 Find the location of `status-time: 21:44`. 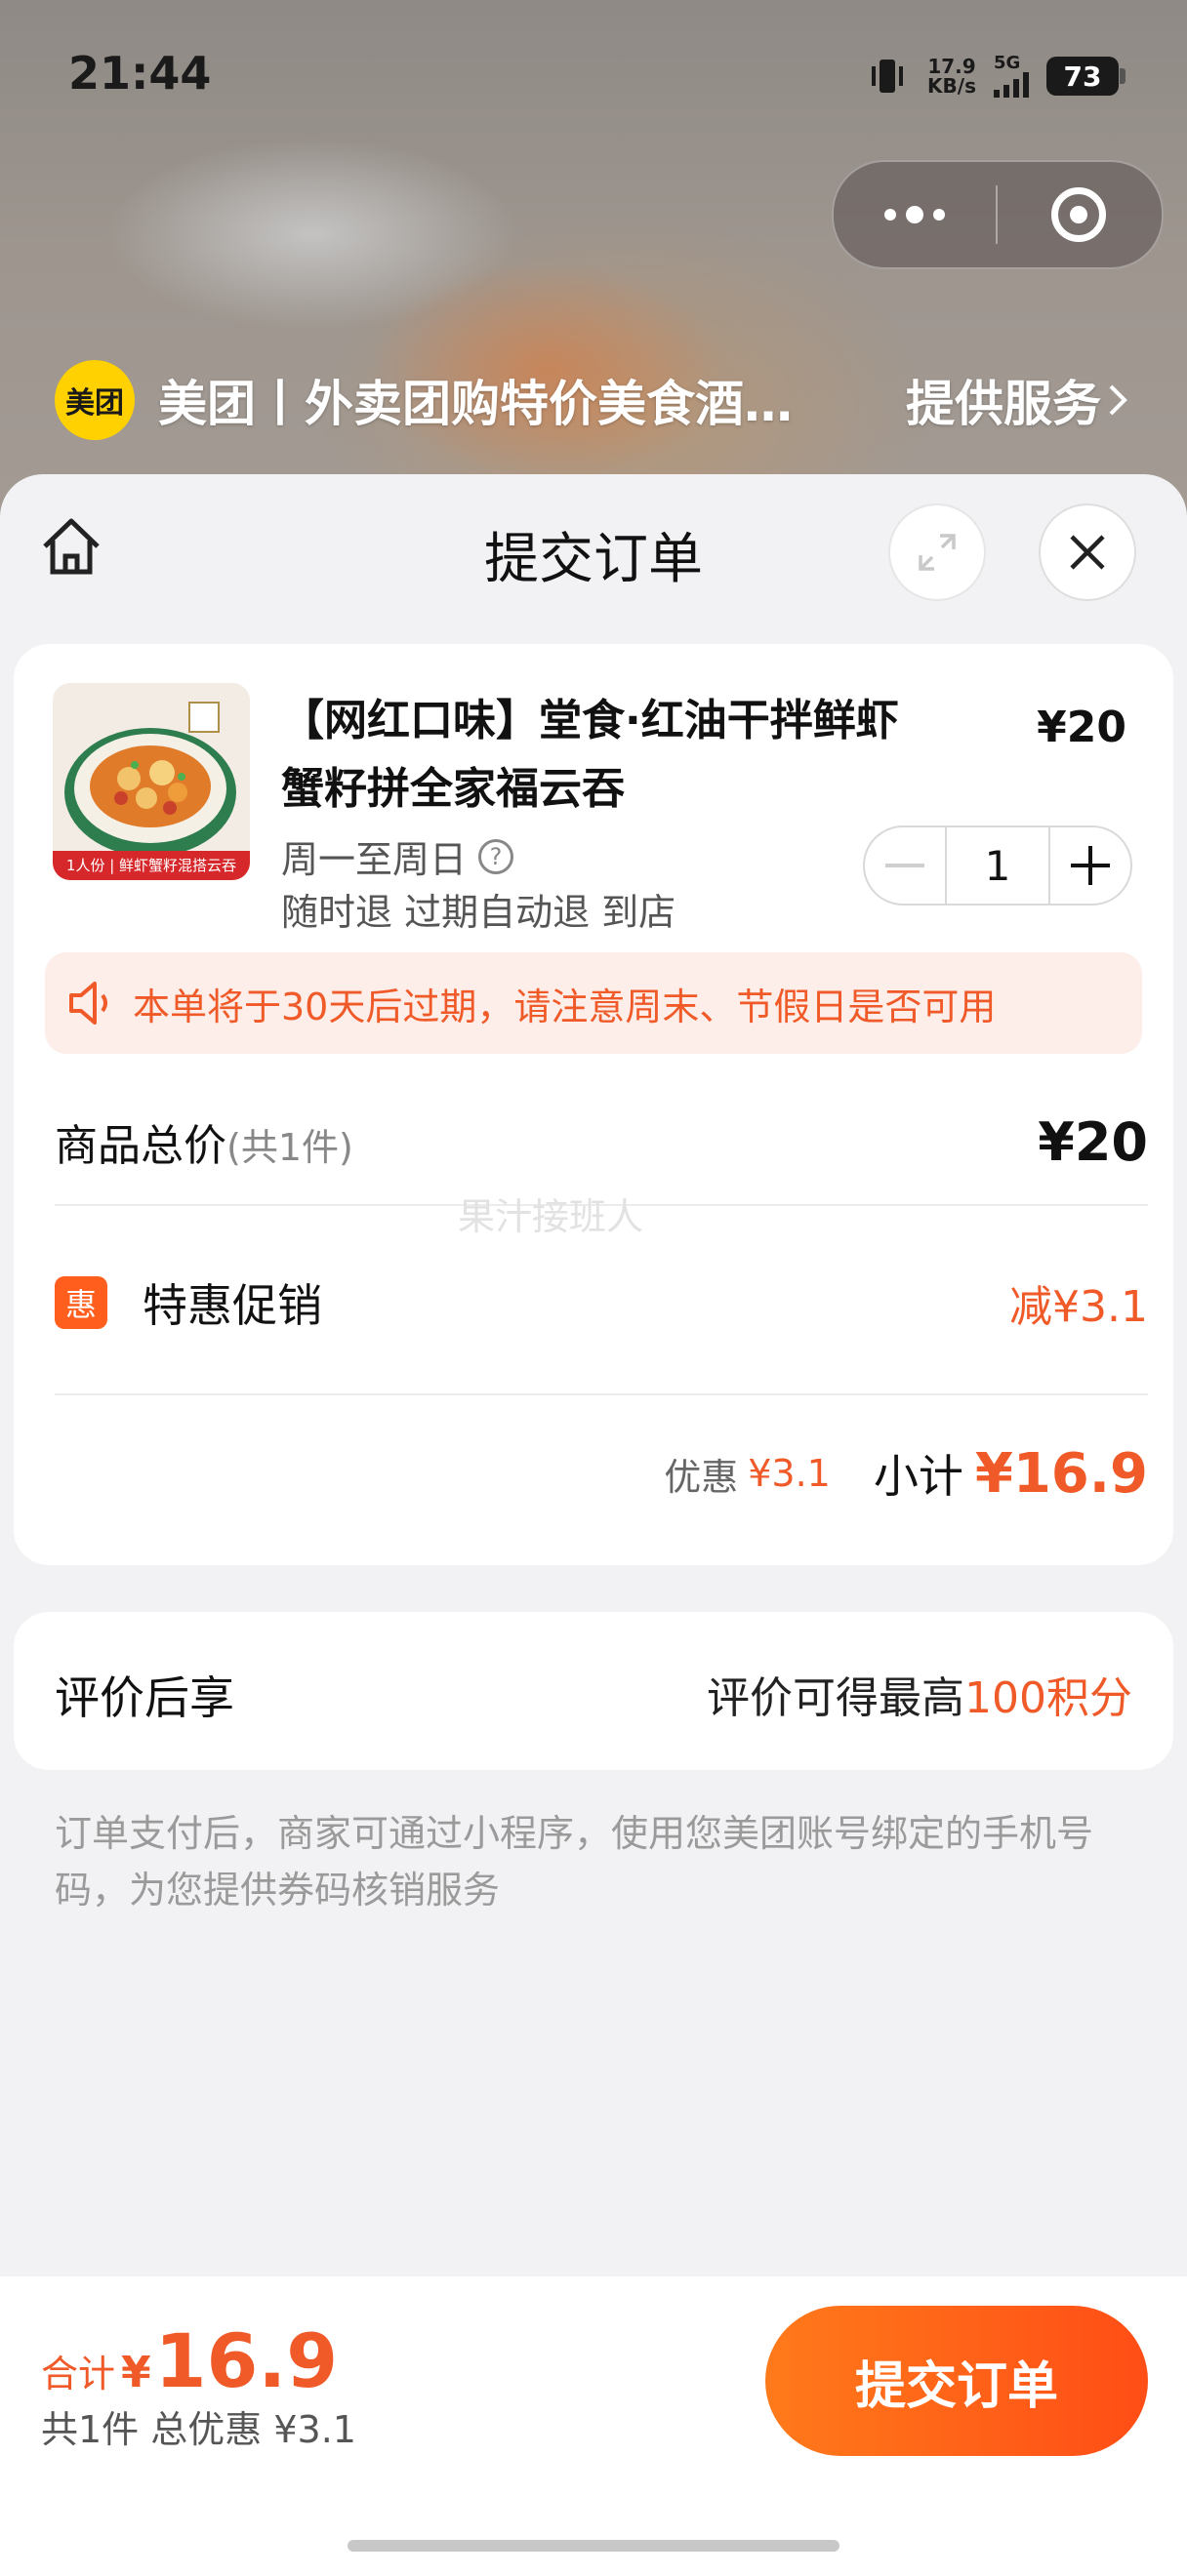

status-time: 21:44 is located at coordinates (140, 73).